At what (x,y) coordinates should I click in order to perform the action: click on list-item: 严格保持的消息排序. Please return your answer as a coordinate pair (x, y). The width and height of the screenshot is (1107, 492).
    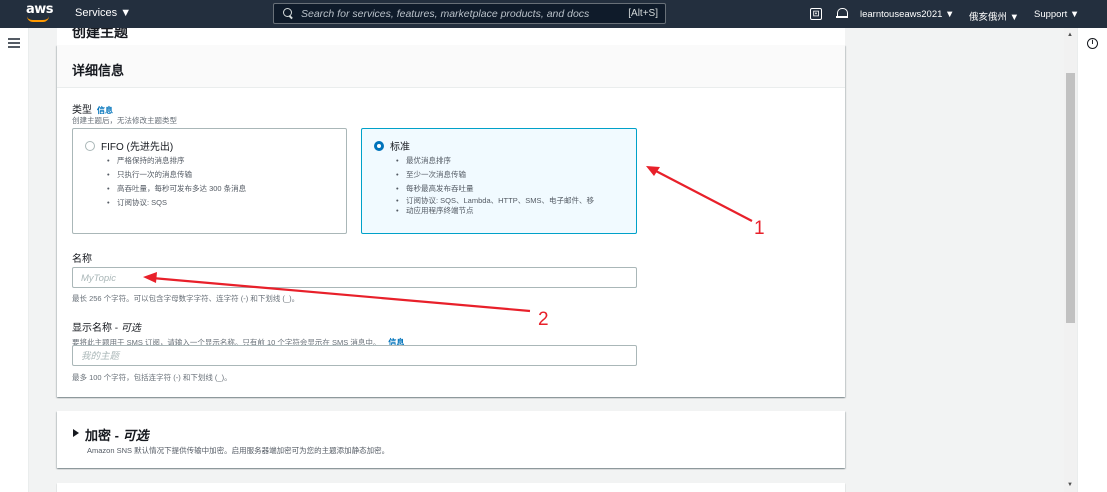
    Looking at the image, I should click on (176, 161).